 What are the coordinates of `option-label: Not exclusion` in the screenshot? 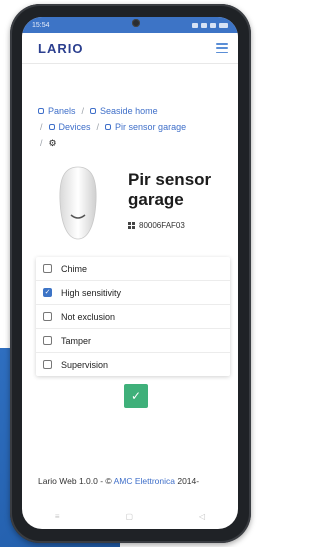 It's located at (88, 316).